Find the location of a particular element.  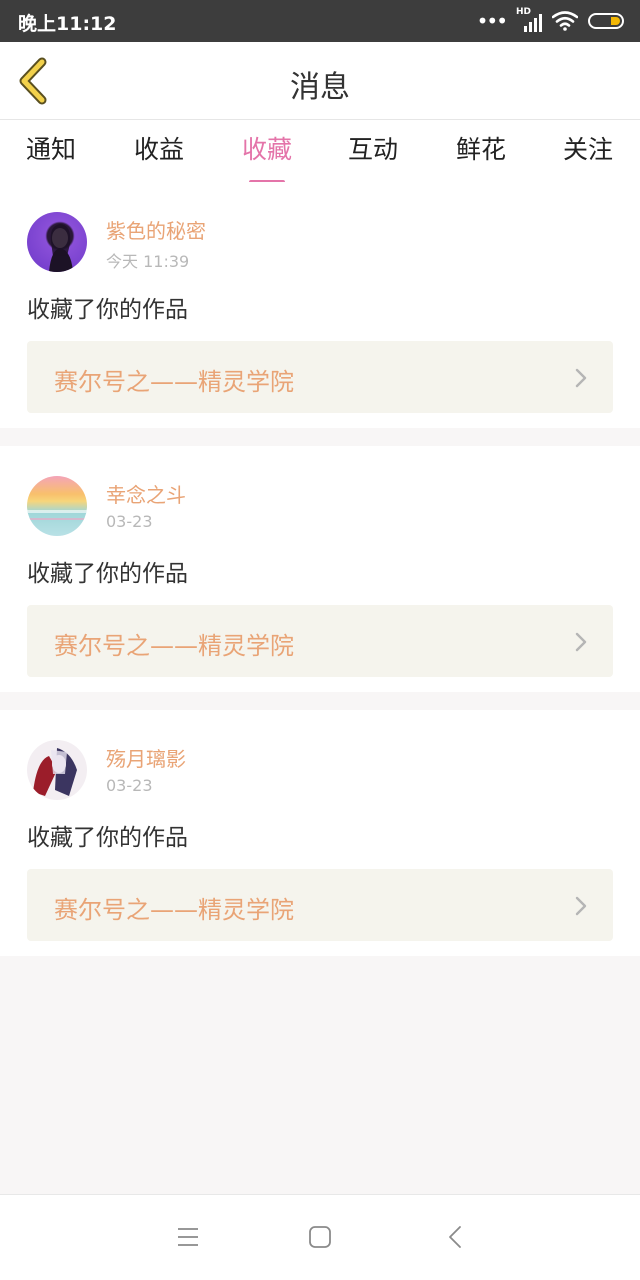

username: 殇月璃影 is located at coordinates (146, 757).